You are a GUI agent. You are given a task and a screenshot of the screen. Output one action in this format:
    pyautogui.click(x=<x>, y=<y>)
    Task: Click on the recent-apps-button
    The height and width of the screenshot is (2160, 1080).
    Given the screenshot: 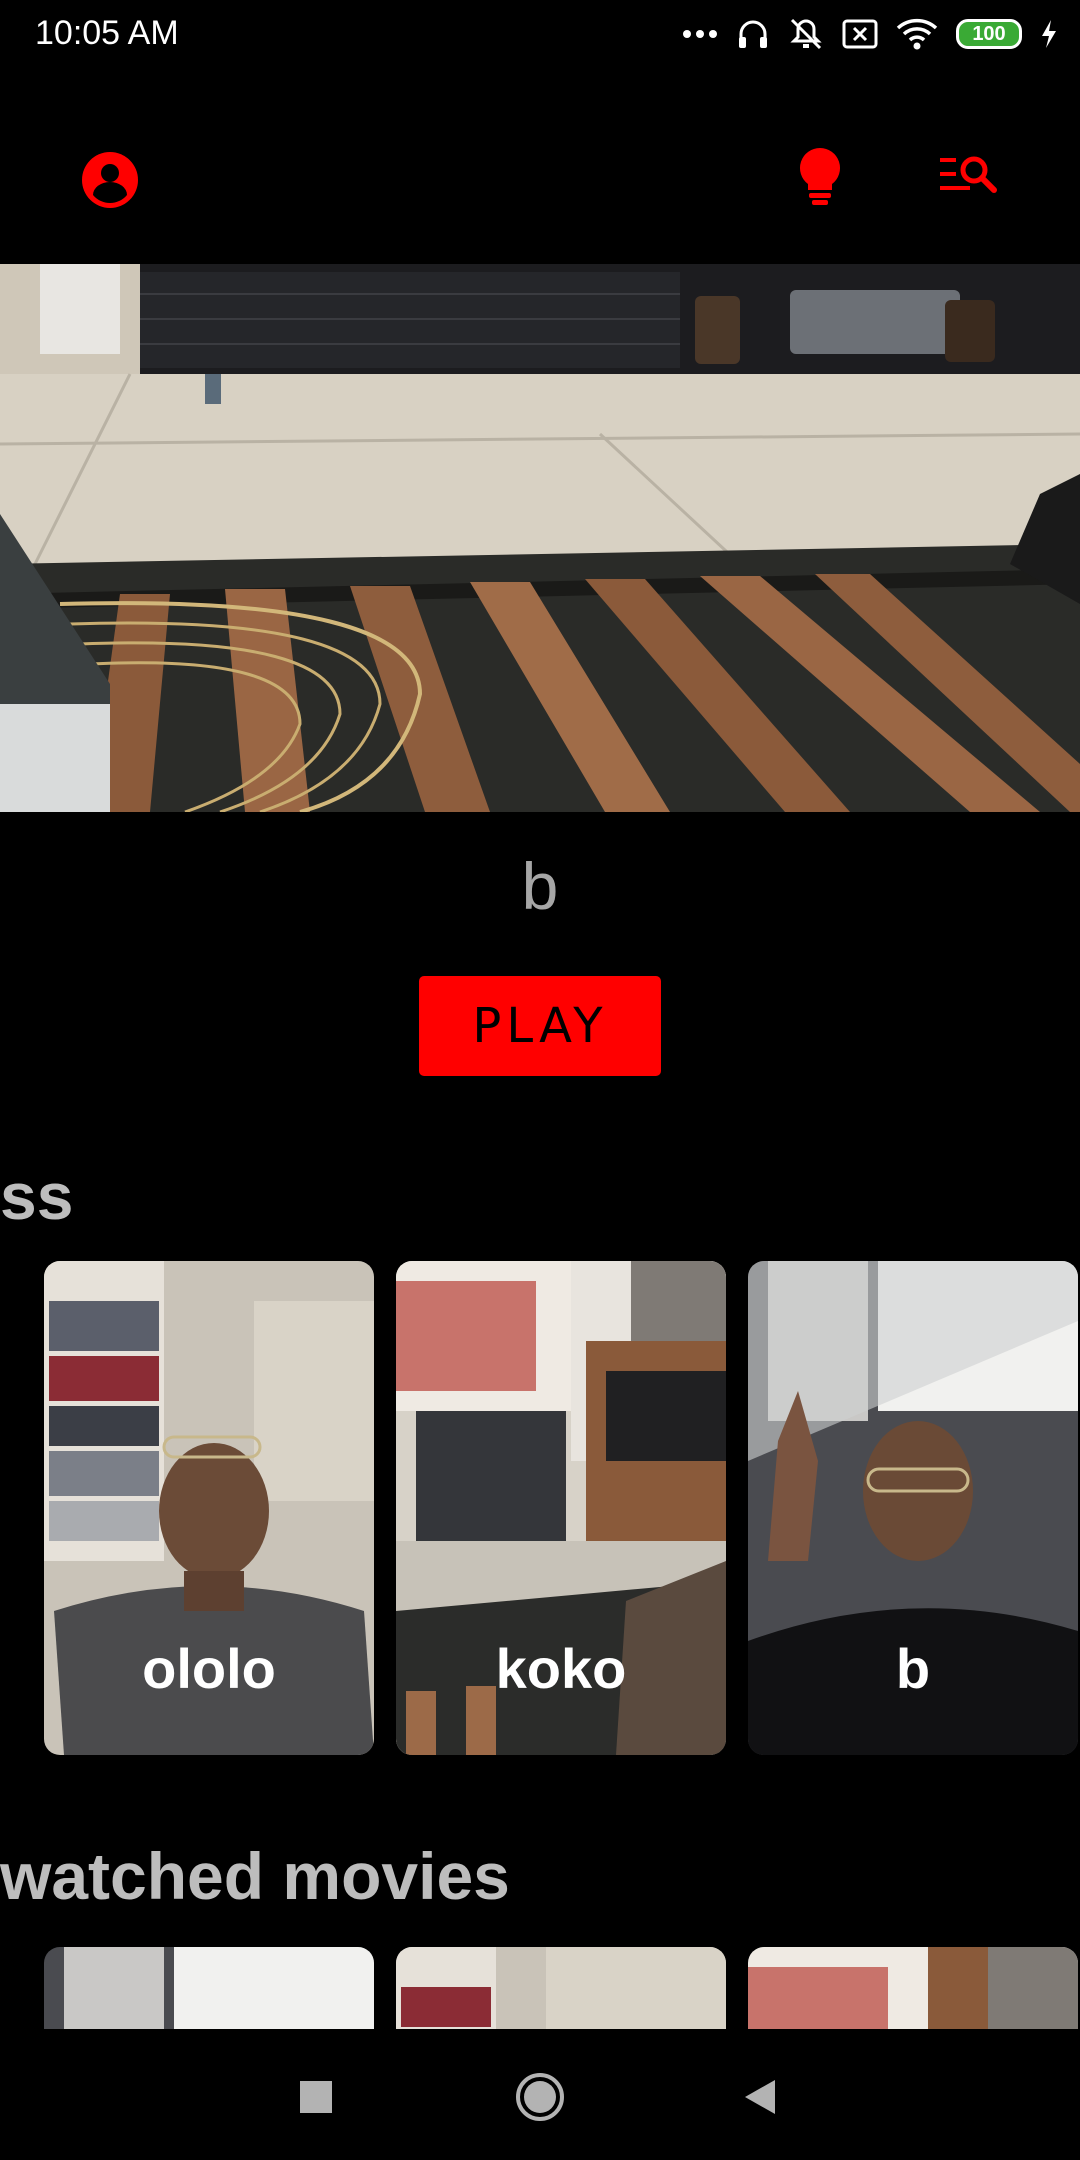 What is the action you would take?
    pyautogui.click(x=316, y=2099)
    